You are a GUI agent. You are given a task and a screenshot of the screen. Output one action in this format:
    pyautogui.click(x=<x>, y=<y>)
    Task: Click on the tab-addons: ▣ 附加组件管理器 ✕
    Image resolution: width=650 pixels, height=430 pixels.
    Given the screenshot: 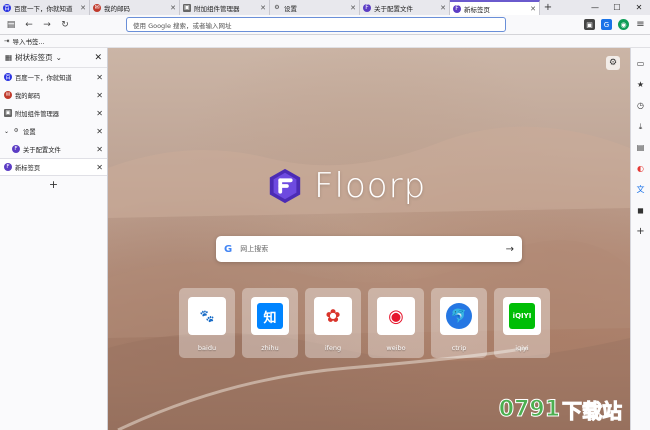 What is the action you would take?
    pyautogui.click(x=225, y=7)
    